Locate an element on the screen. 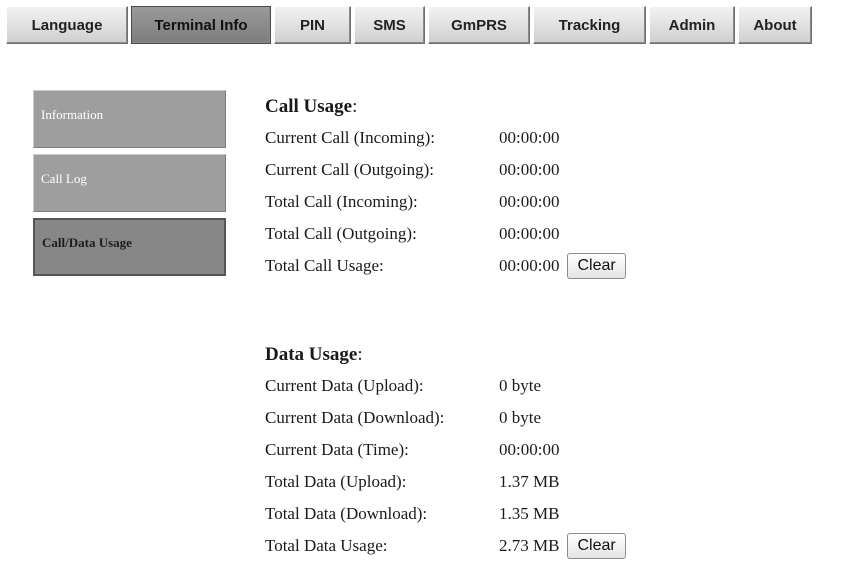  tab-about: About is located at coordinates (775, 25).